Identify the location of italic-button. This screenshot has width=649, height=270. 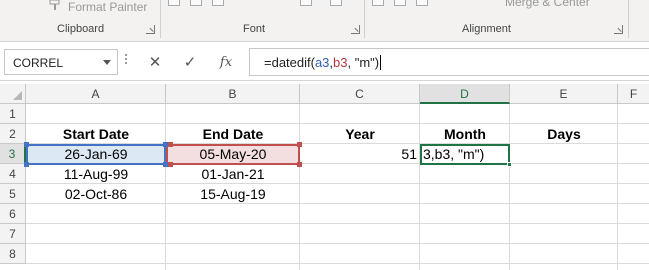
(196, 3).